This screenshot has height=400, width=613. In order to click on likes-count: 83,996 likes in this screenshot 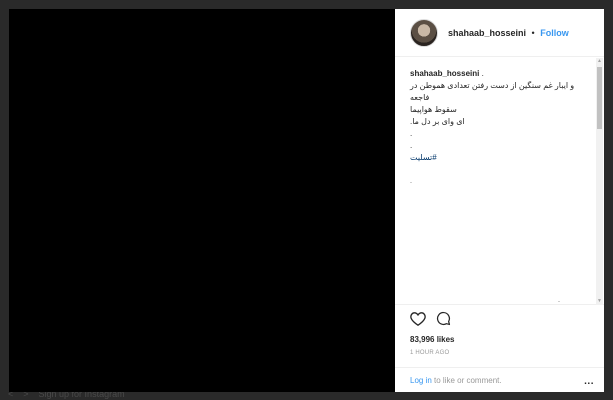, I will do `click(432, 339)`.